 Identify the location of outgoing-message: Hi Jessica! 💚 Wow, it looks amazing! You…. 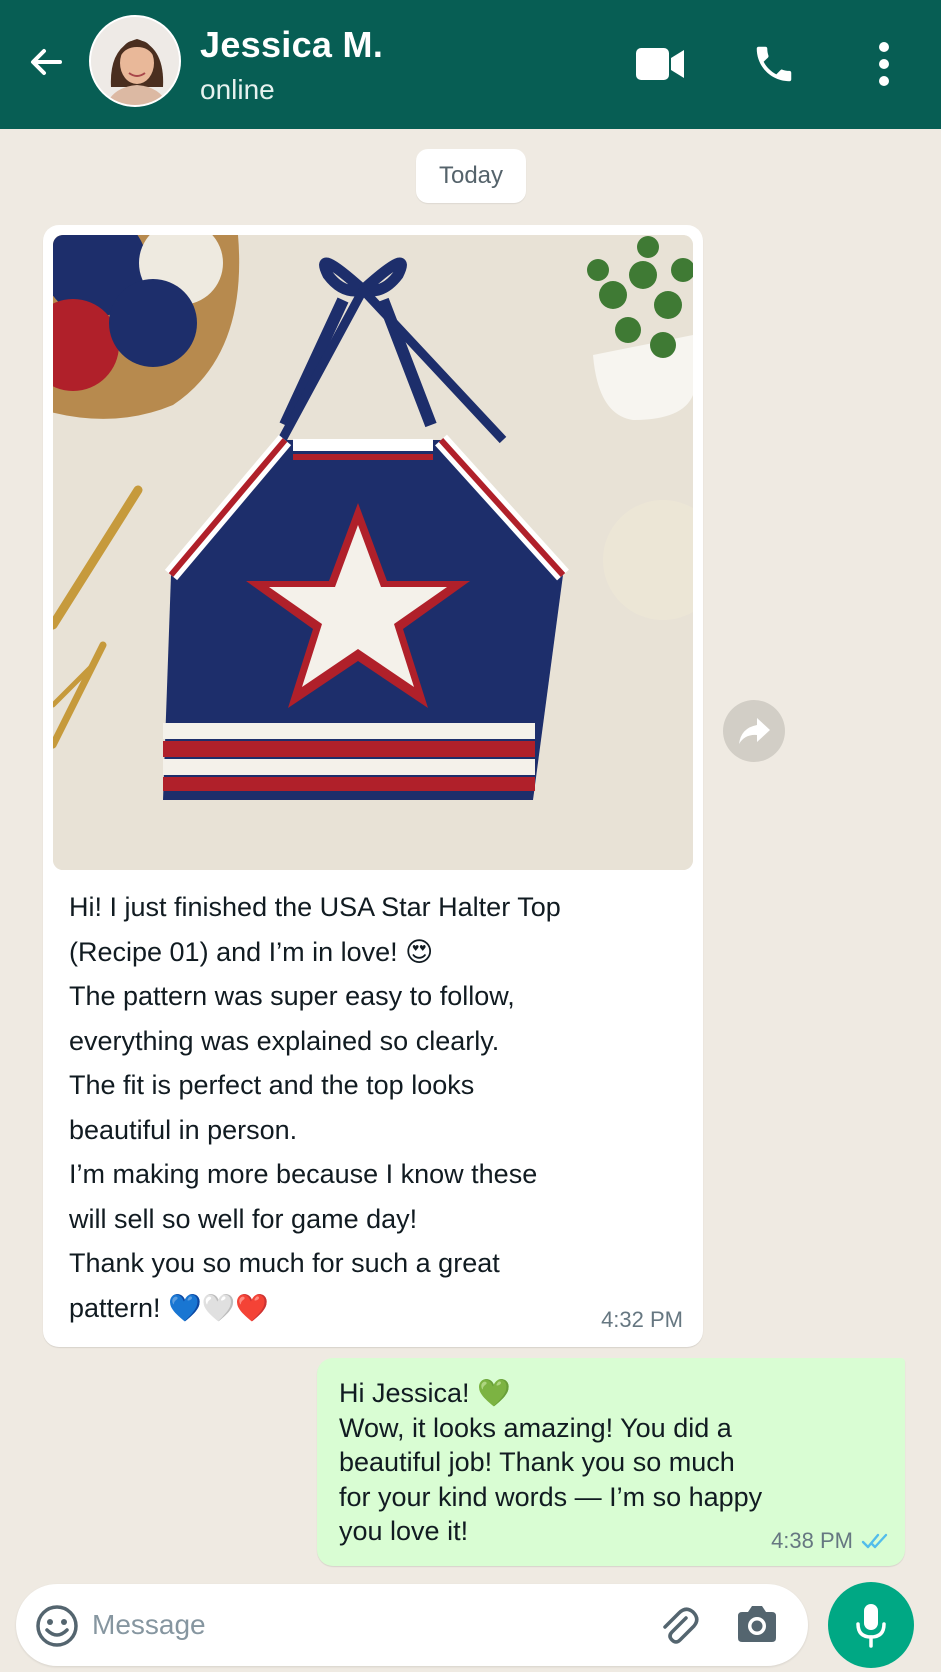
(611, 1462).